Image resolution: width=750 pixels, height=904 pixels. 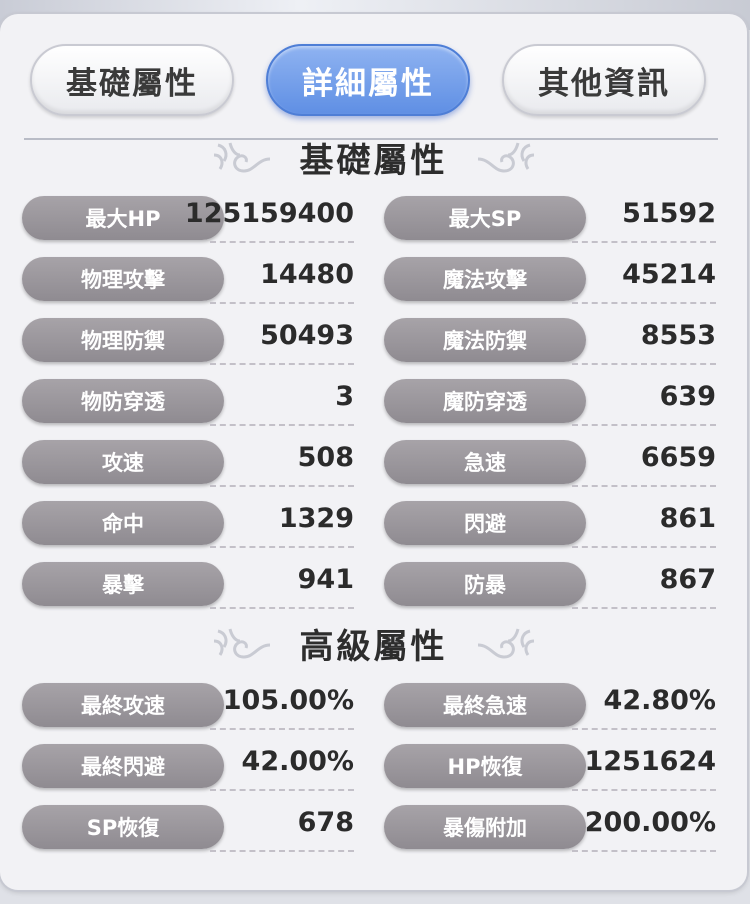 What do you see at coordinates (659, 700) in the screenshot?
I see `stat-value: 42.80%` at bounding box center [659, 700].